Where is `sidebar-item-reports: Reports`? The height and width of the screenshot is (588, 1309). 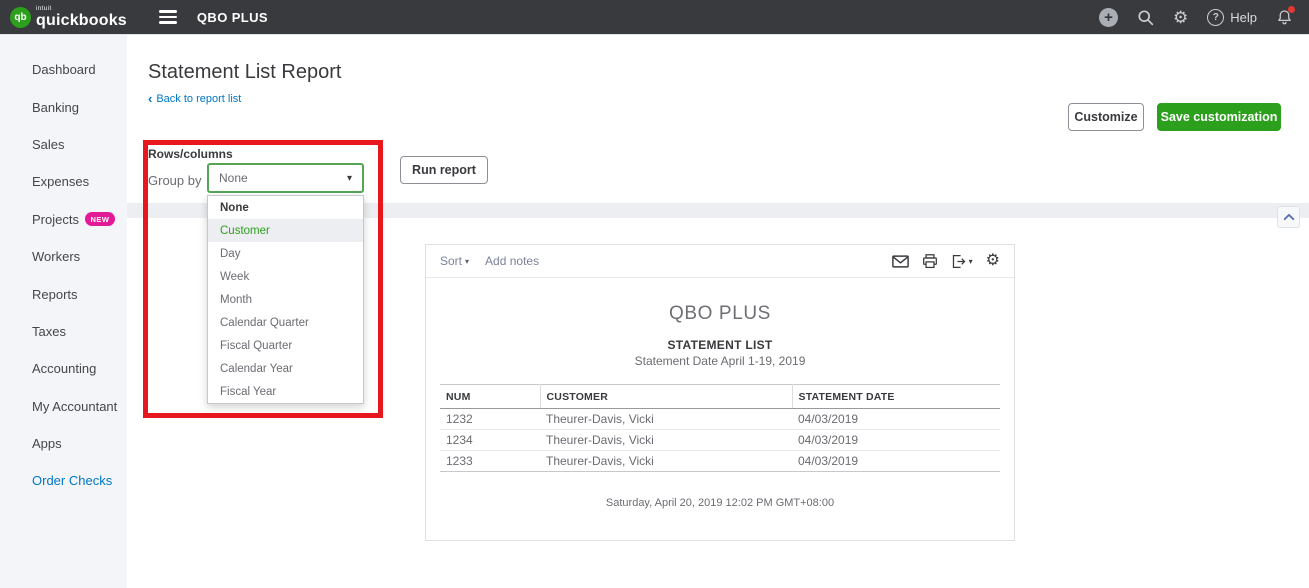 sidebar-item-reports: Reports is located at coordinates (63, 293).